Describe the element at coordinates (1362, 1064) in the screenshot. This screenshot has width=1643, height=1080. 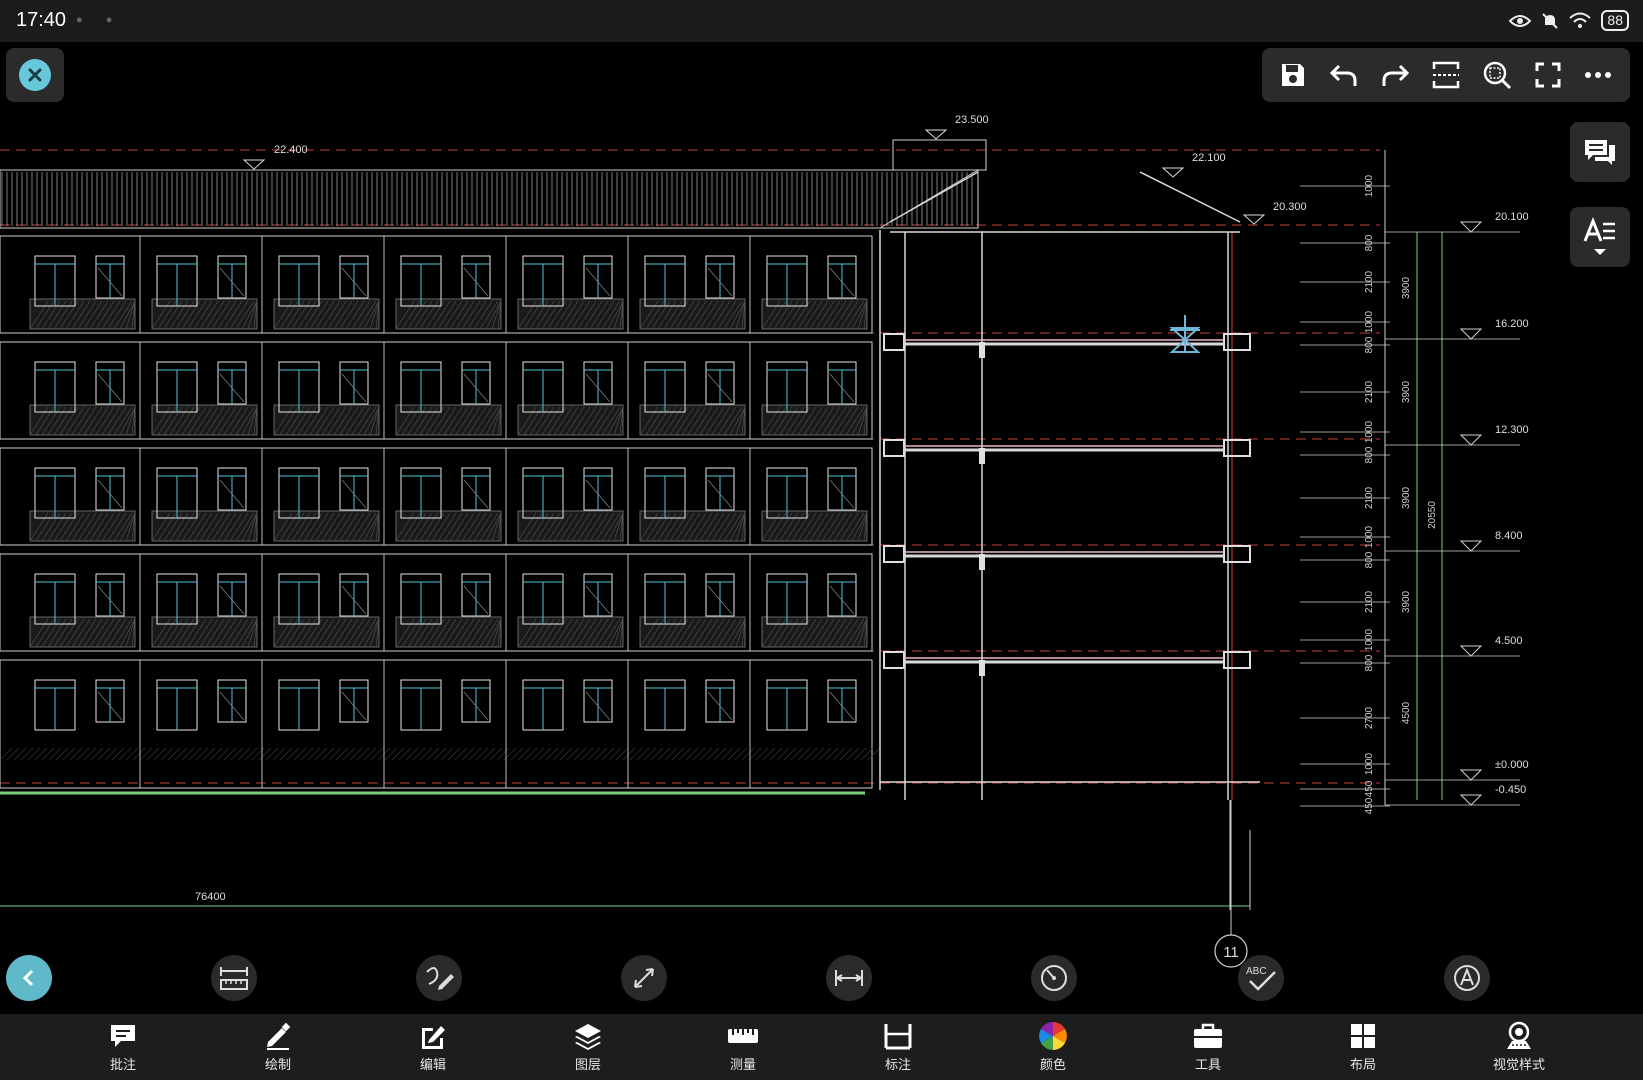
I see `nav-label: 布局` at that location.